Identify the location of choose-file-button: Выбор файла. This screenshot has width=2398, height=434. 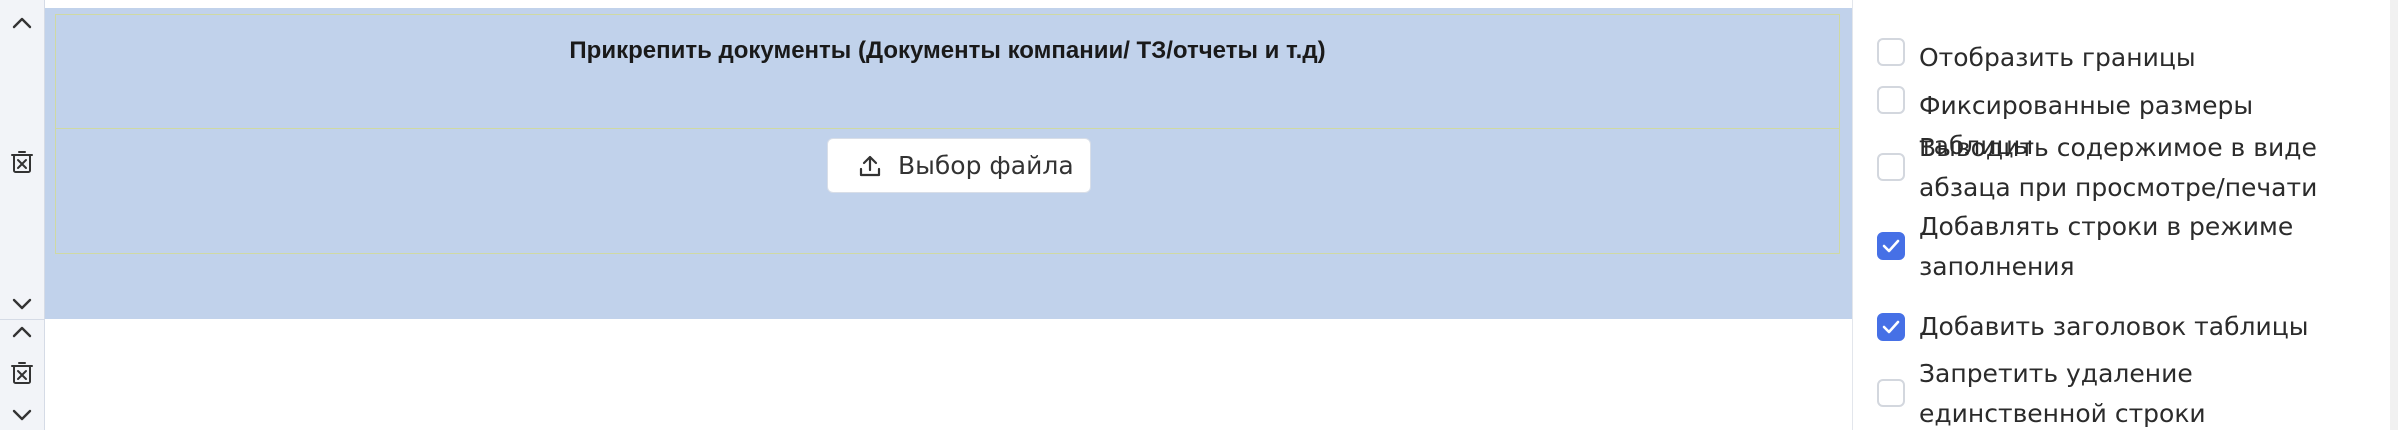
(959, 165).